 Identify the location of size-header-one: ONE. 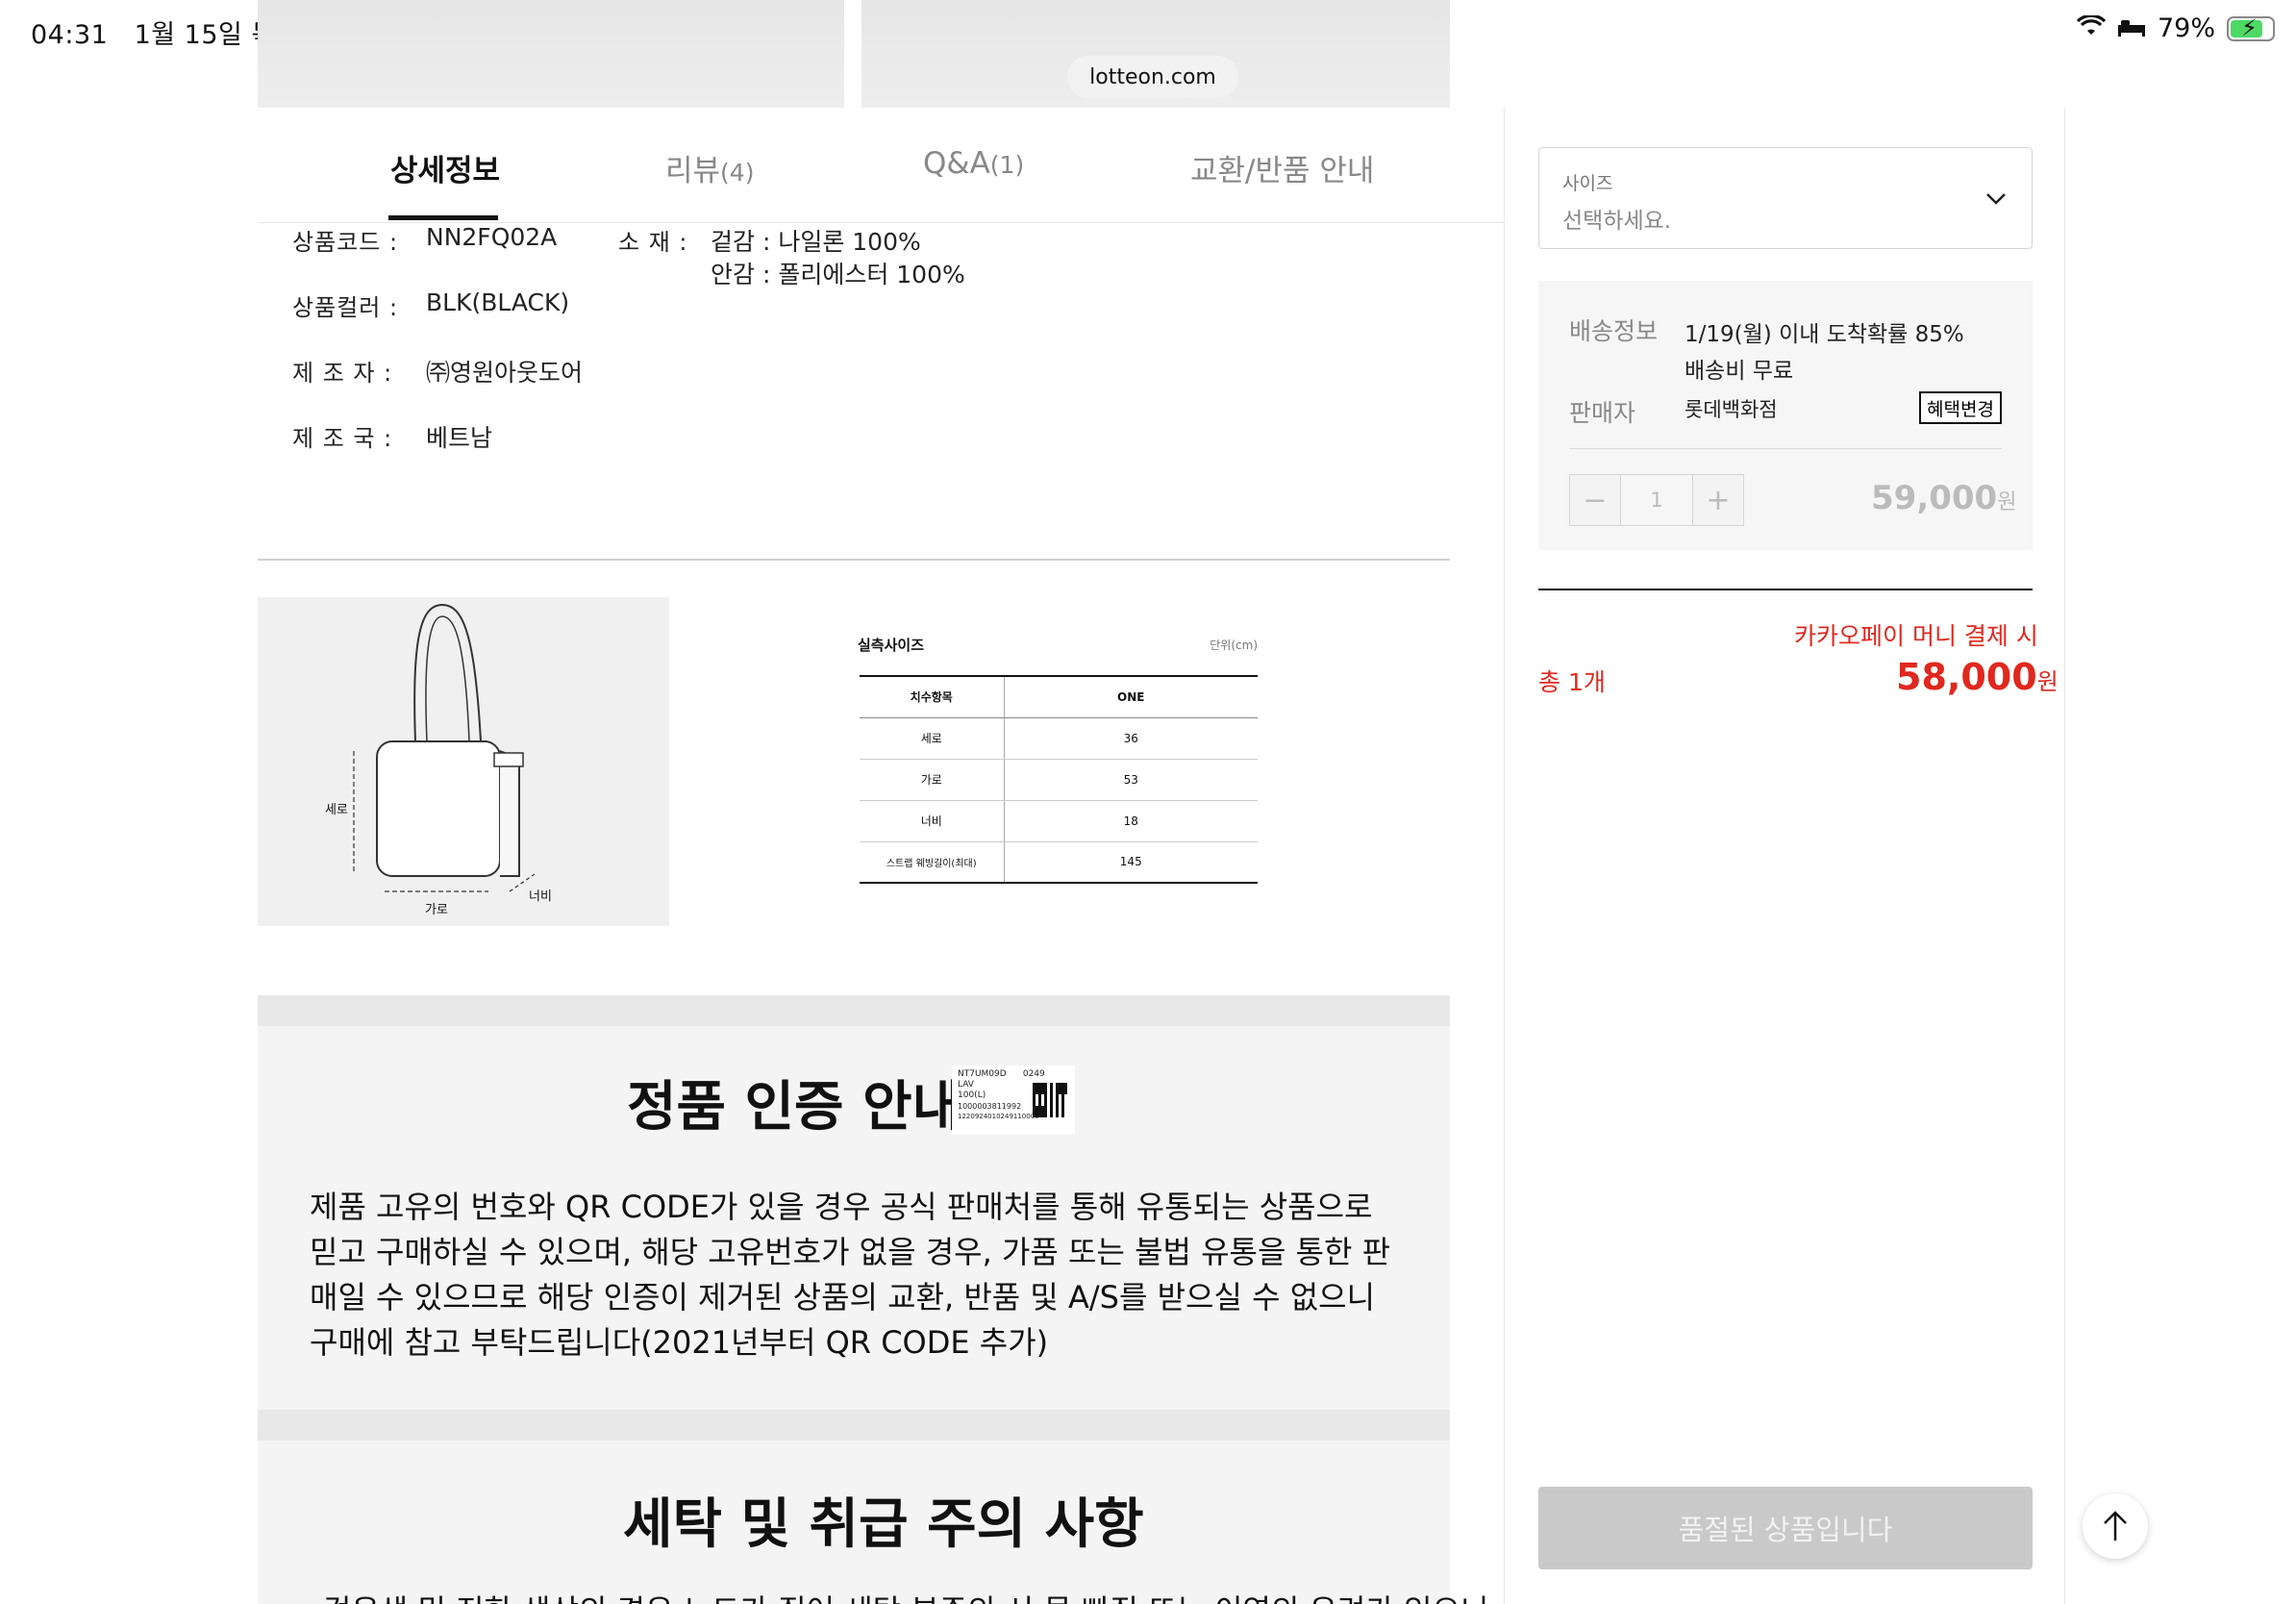
(1131, 696).